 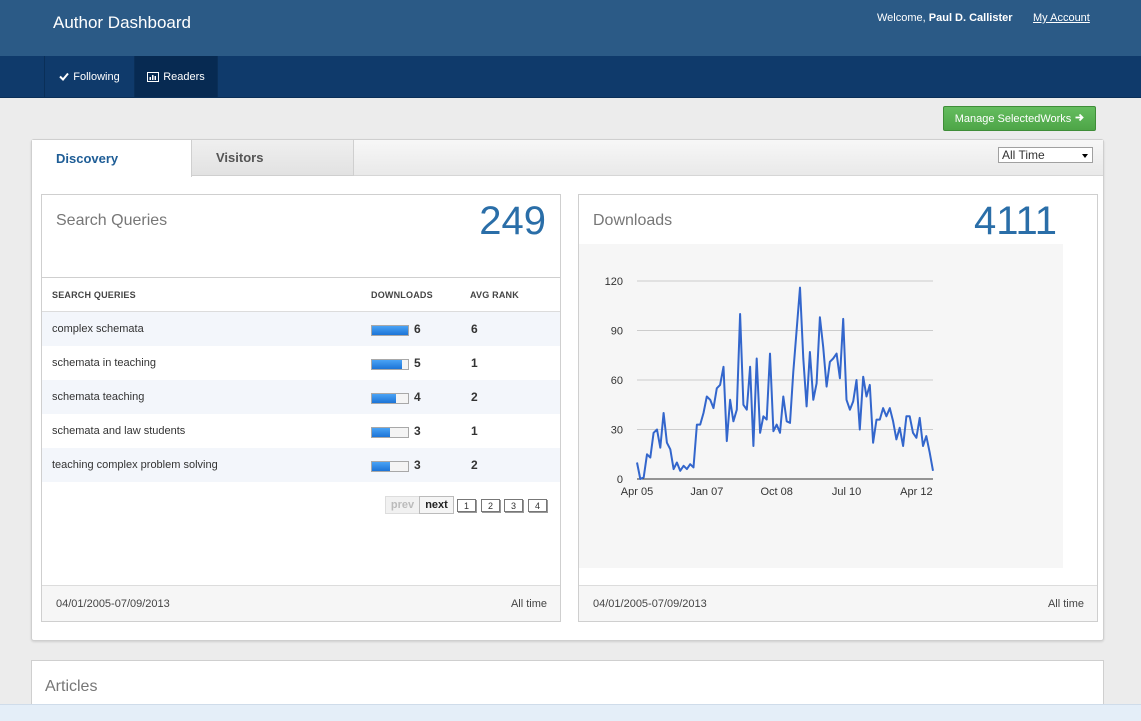 What do you see at coordinates (637, 492) in the screenshot?
I see `x-tick-label: Apr 05` at bounding box center [637, 492].